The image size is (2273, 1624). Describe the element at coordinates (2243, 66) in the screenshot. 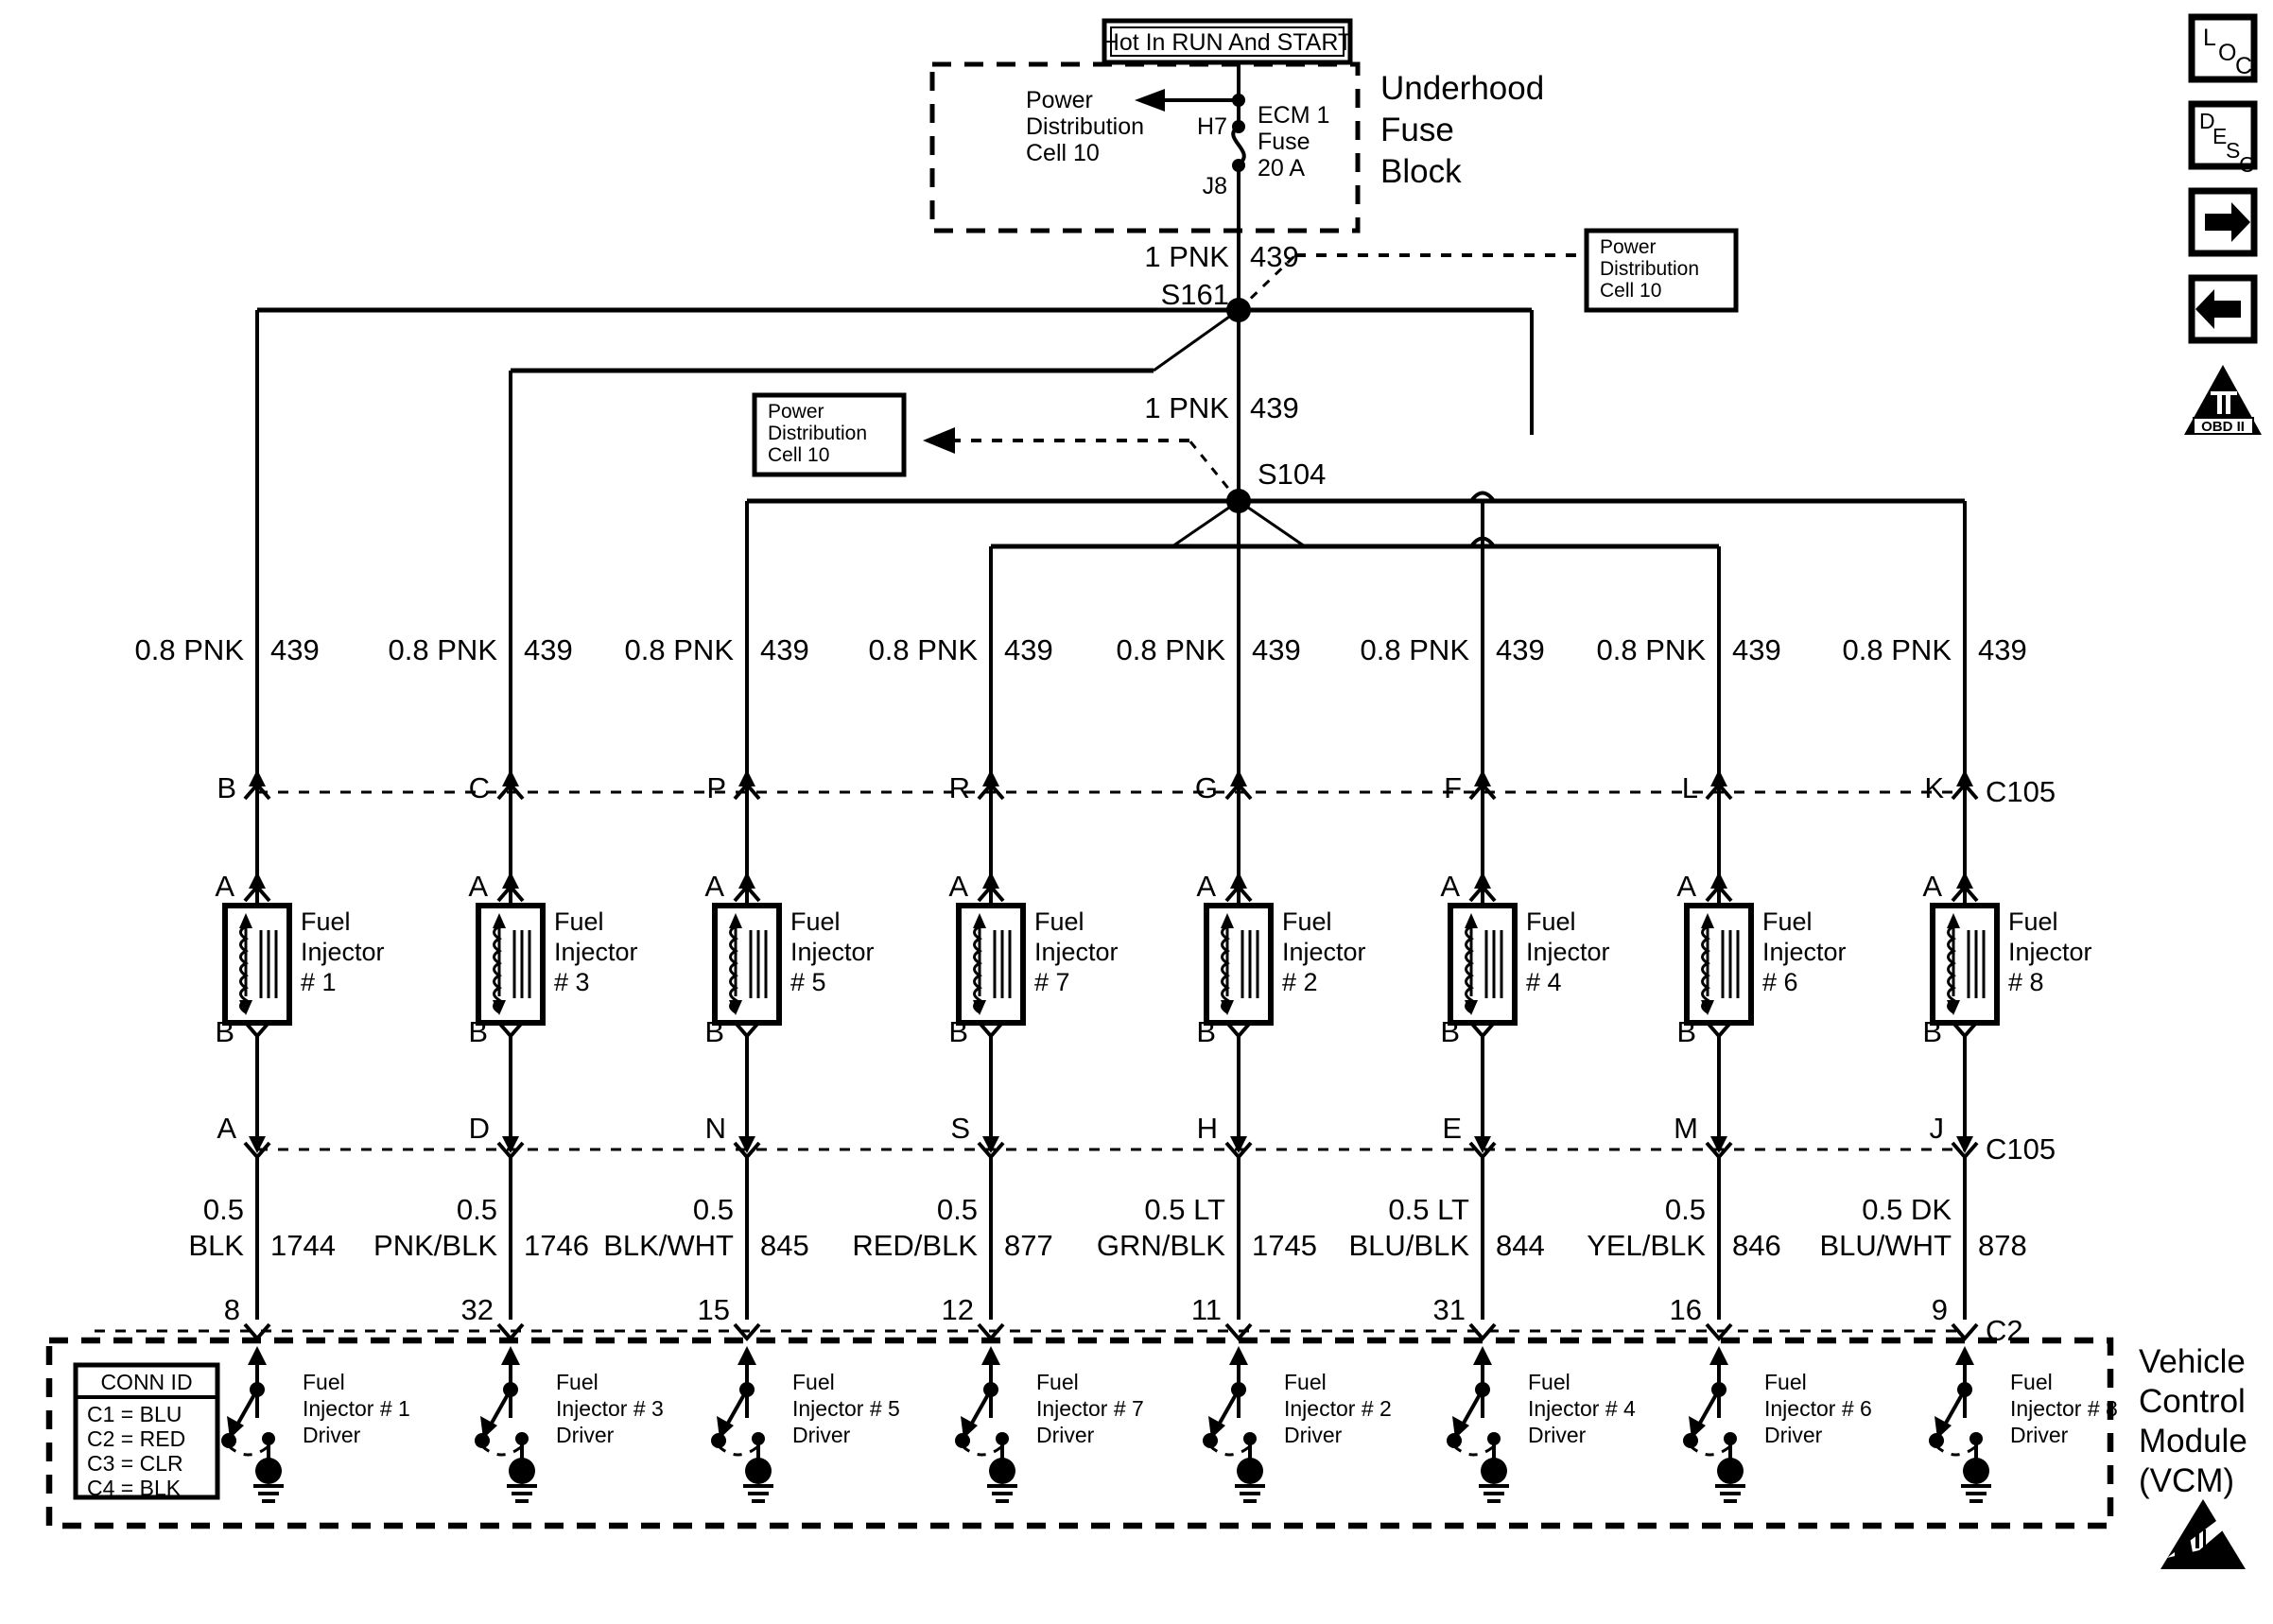

I see `loc-char-2: C` at that location.